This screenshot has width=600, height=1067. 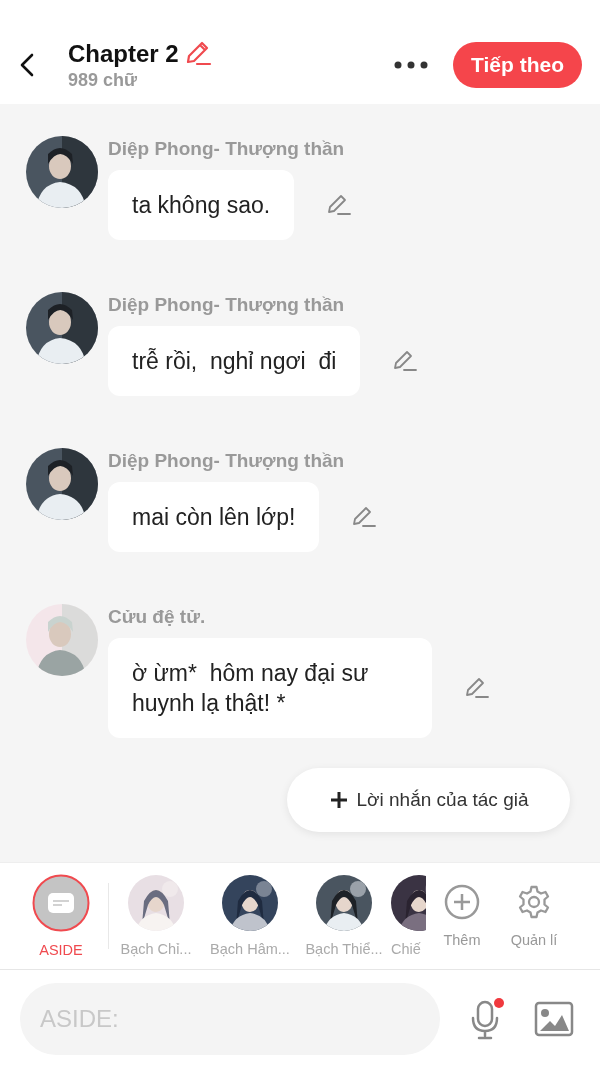 I want to click on message-bubble: trễ rồi, nghỉ ngơi đi, so click(x=234, y=361).